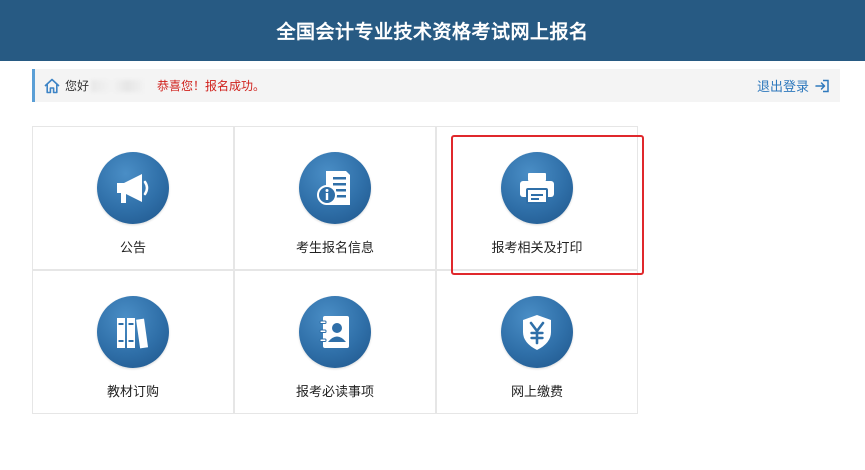 This screenshot has height=470, width=865. I want to click on logout-label: 退出登录, so click(782, 87).